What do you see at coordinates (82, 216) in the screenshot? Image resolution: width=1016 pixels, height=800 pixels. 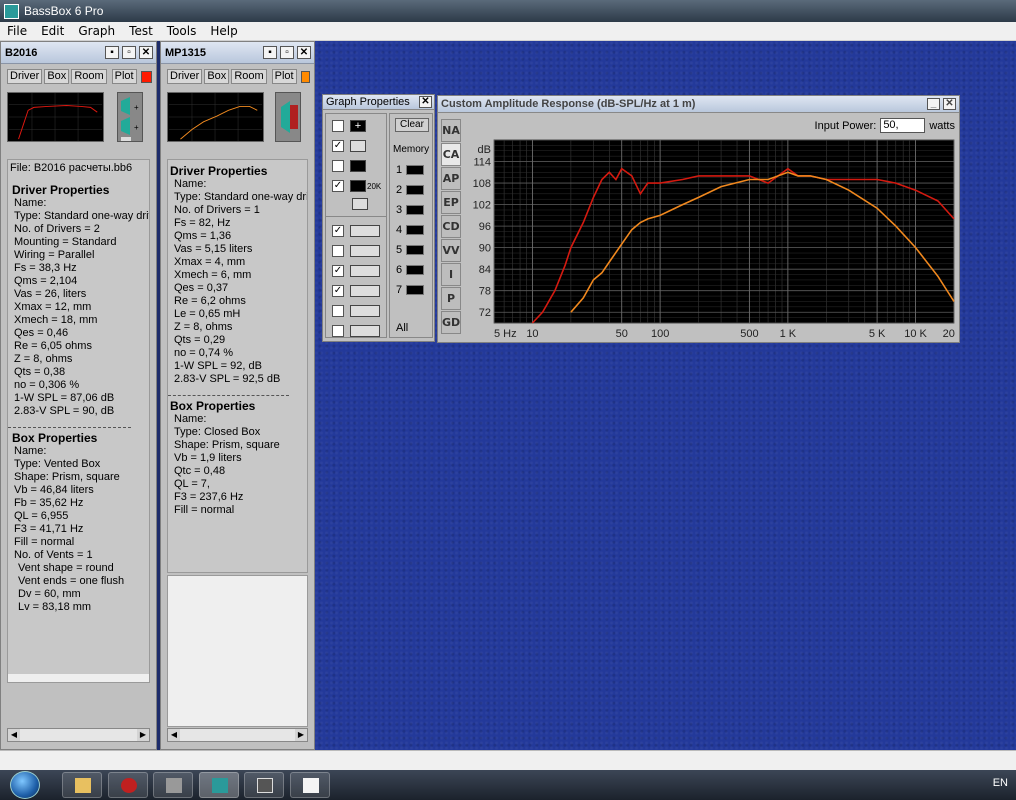 I see `property-line: Type: Standard one-way driver` at bounding box center [82, 216].